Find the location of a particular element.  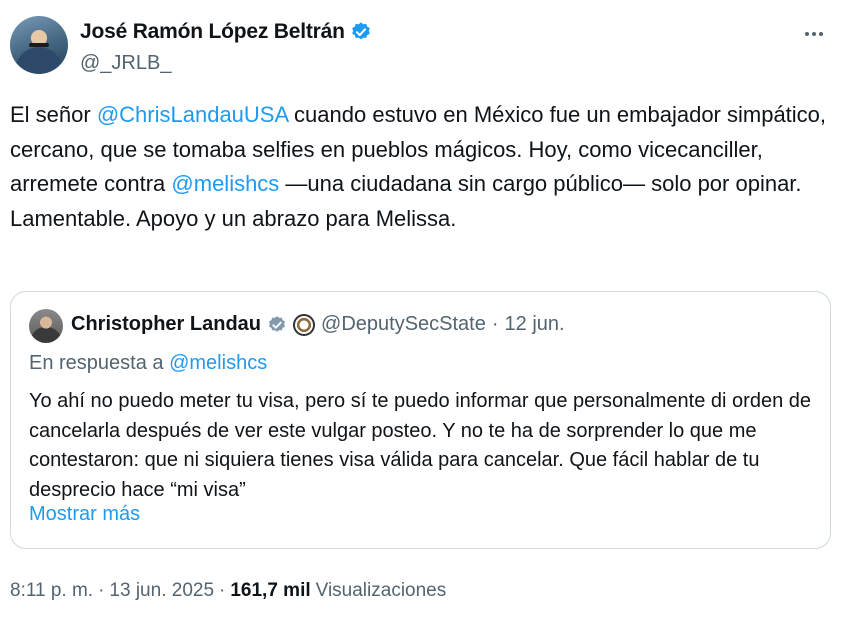

more-options-icon is located at coordinates (814, 34).